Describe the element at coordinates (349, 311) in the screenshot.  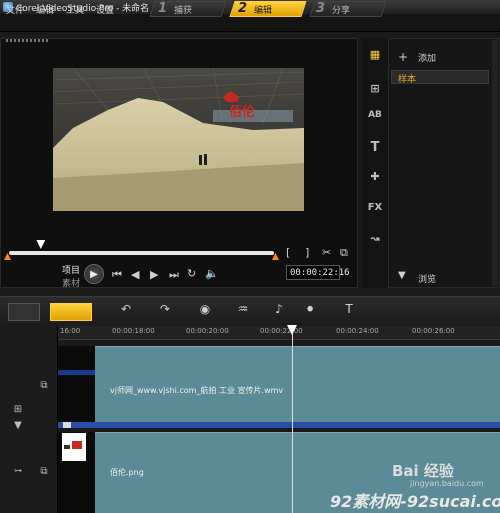
I see `subtitle-editor-icon: T` at that location.